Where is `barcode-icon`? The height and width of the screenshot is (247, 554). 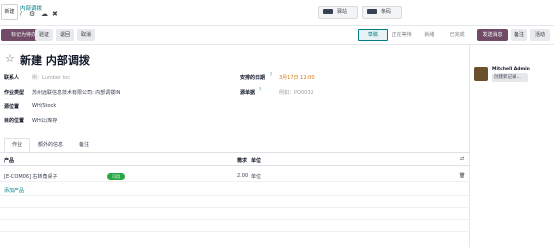
barcode-icon is located at coordinates (372, 11).